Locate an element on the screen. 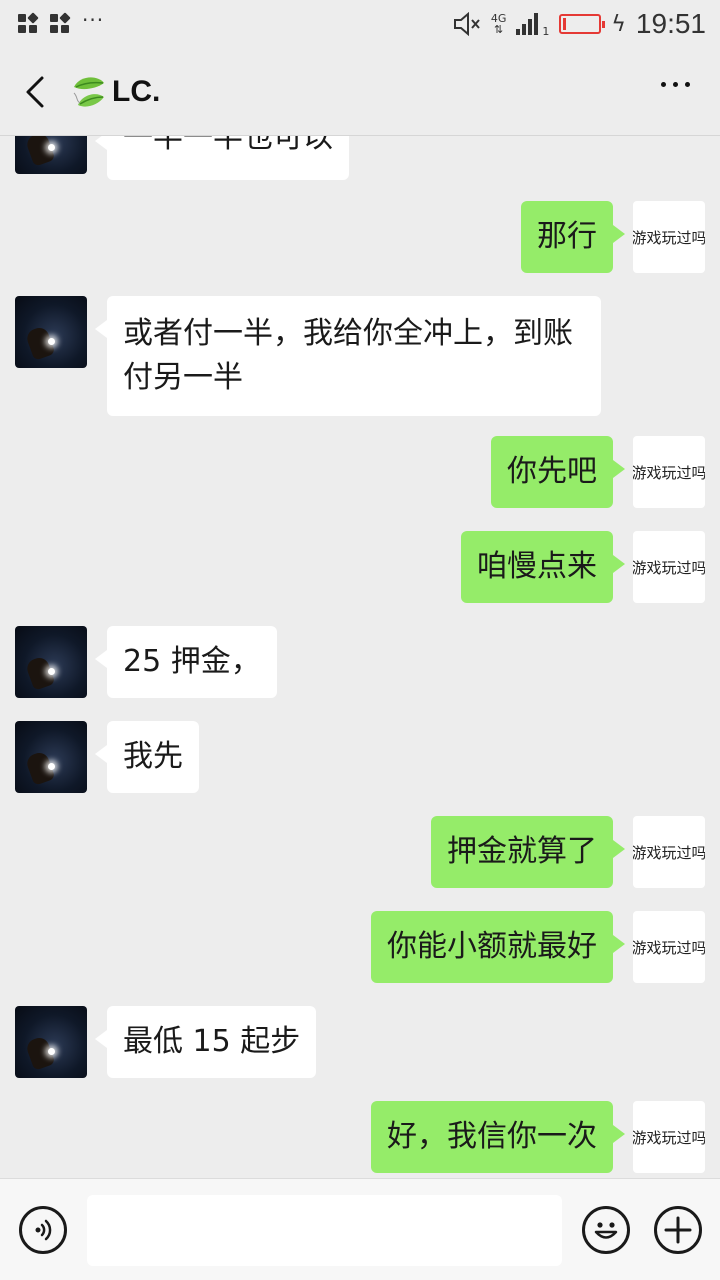  chat-header: LC. is located at coordinates (360, 92).